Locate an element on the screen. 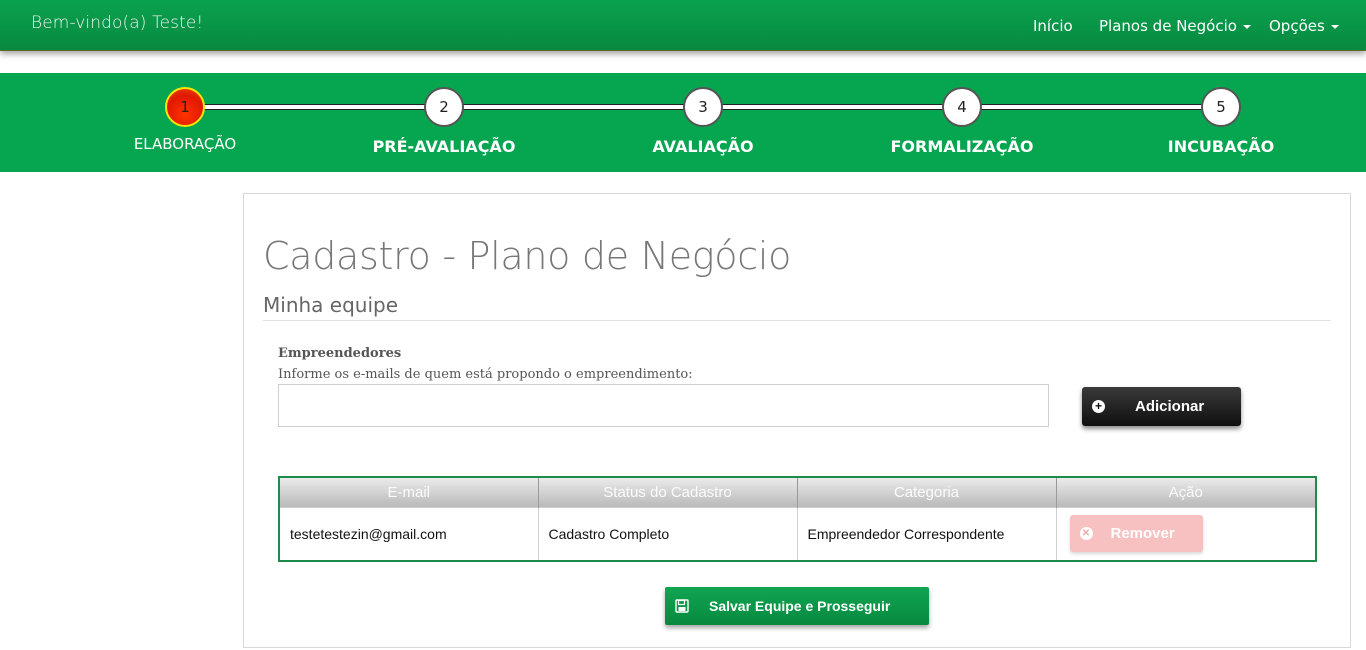 Image resolution: width=1366 pixels, height=650 pixels. plus-circle-icon: + is located at coordinates (1098, 406).